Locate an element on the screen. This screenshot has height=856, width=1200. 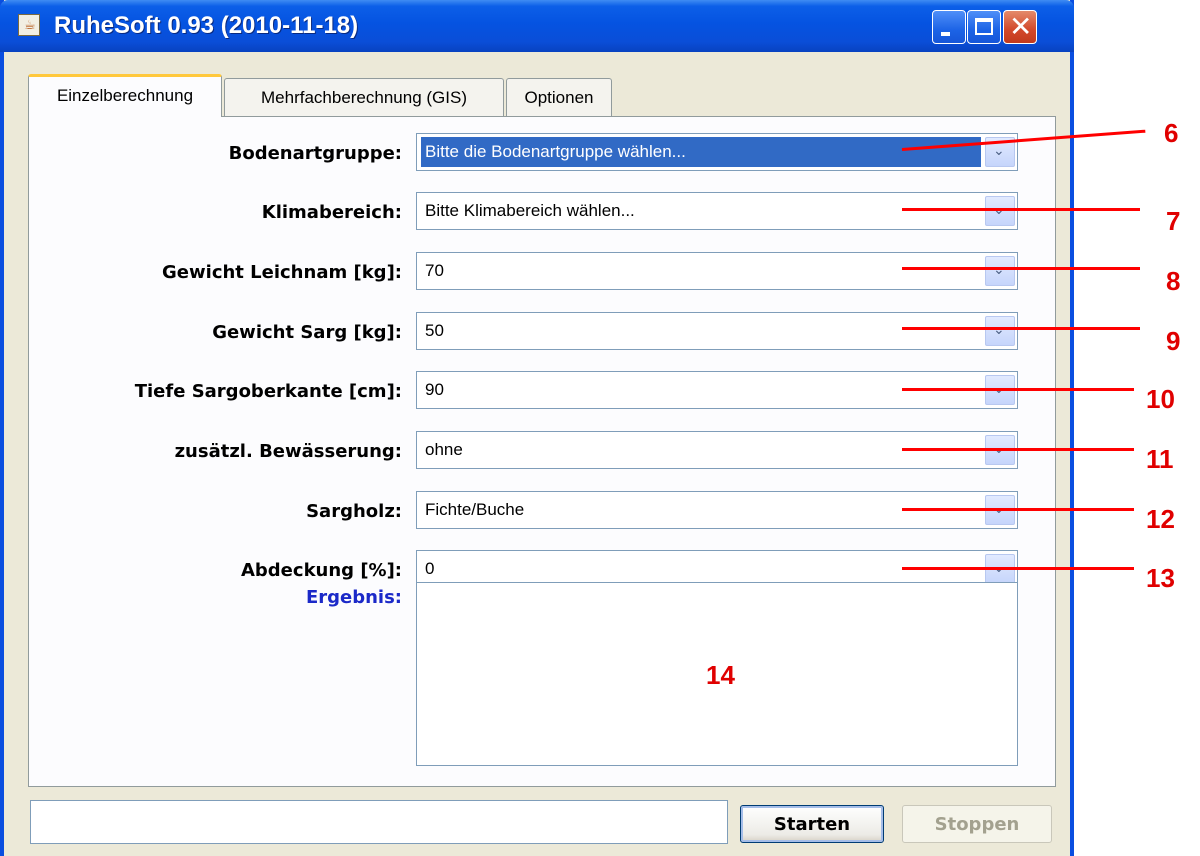
gewicht-leichnam-label: Gewicht Leichnam [kg]: is located at coordinates (282, 272).